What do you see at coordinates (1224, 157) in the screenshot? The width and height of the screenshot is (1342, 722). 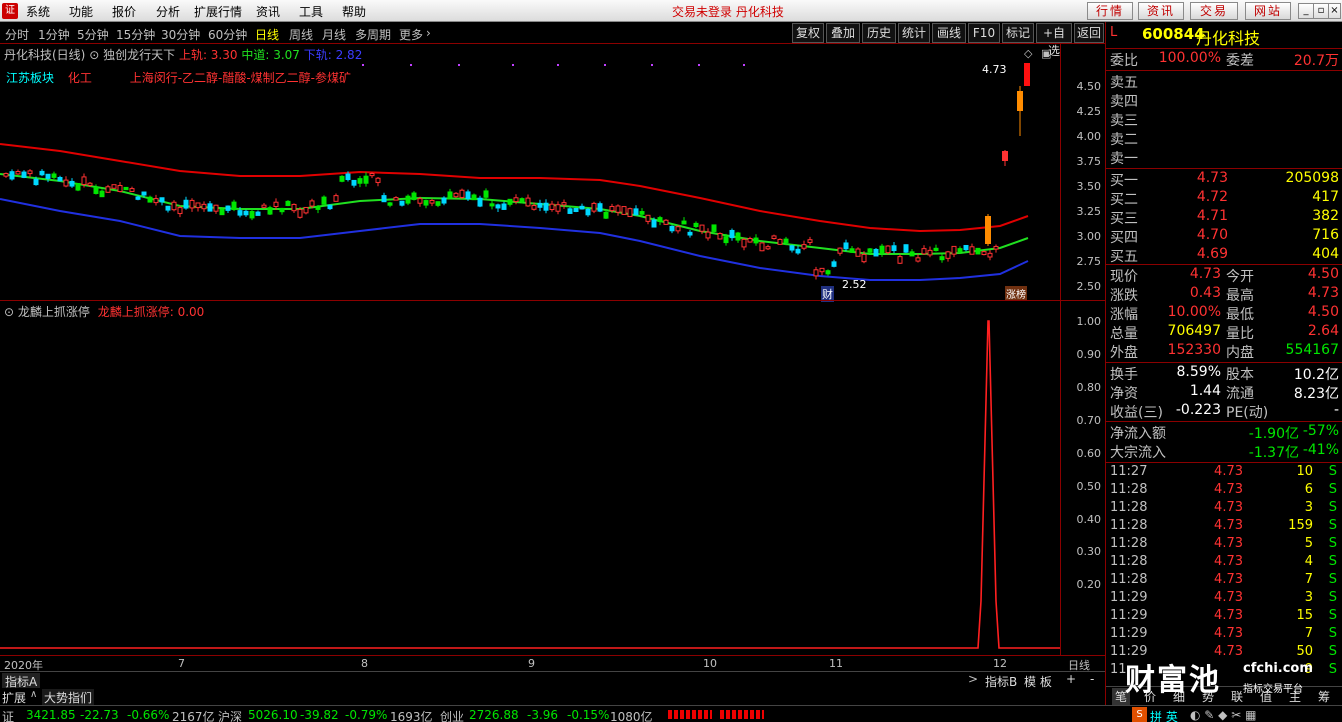 I see `ask-row: 卖一` at bounding box center [1224, 157].